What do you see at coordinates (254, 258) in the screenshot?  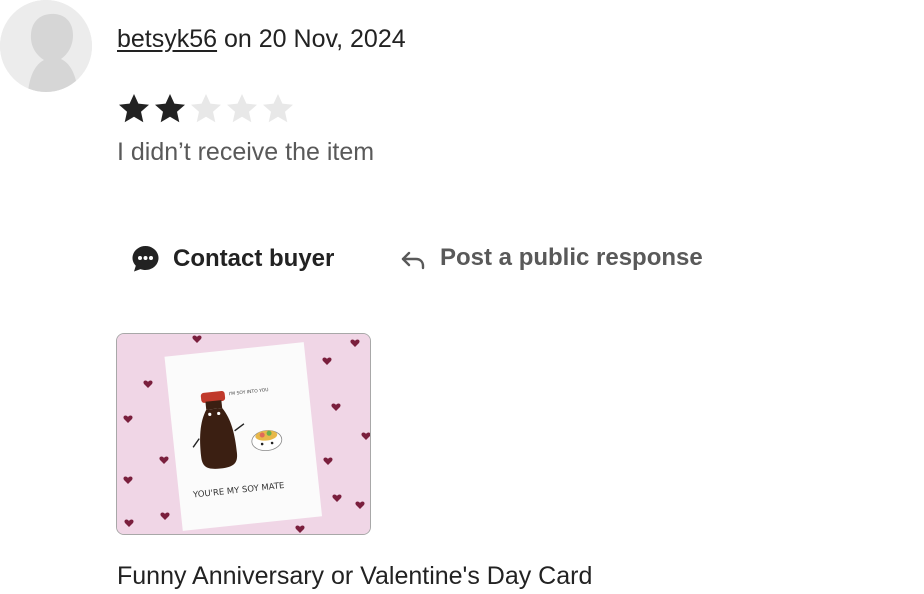 I see `contact-buyer-label: Contact buyer` at bounding box center [254, 258].